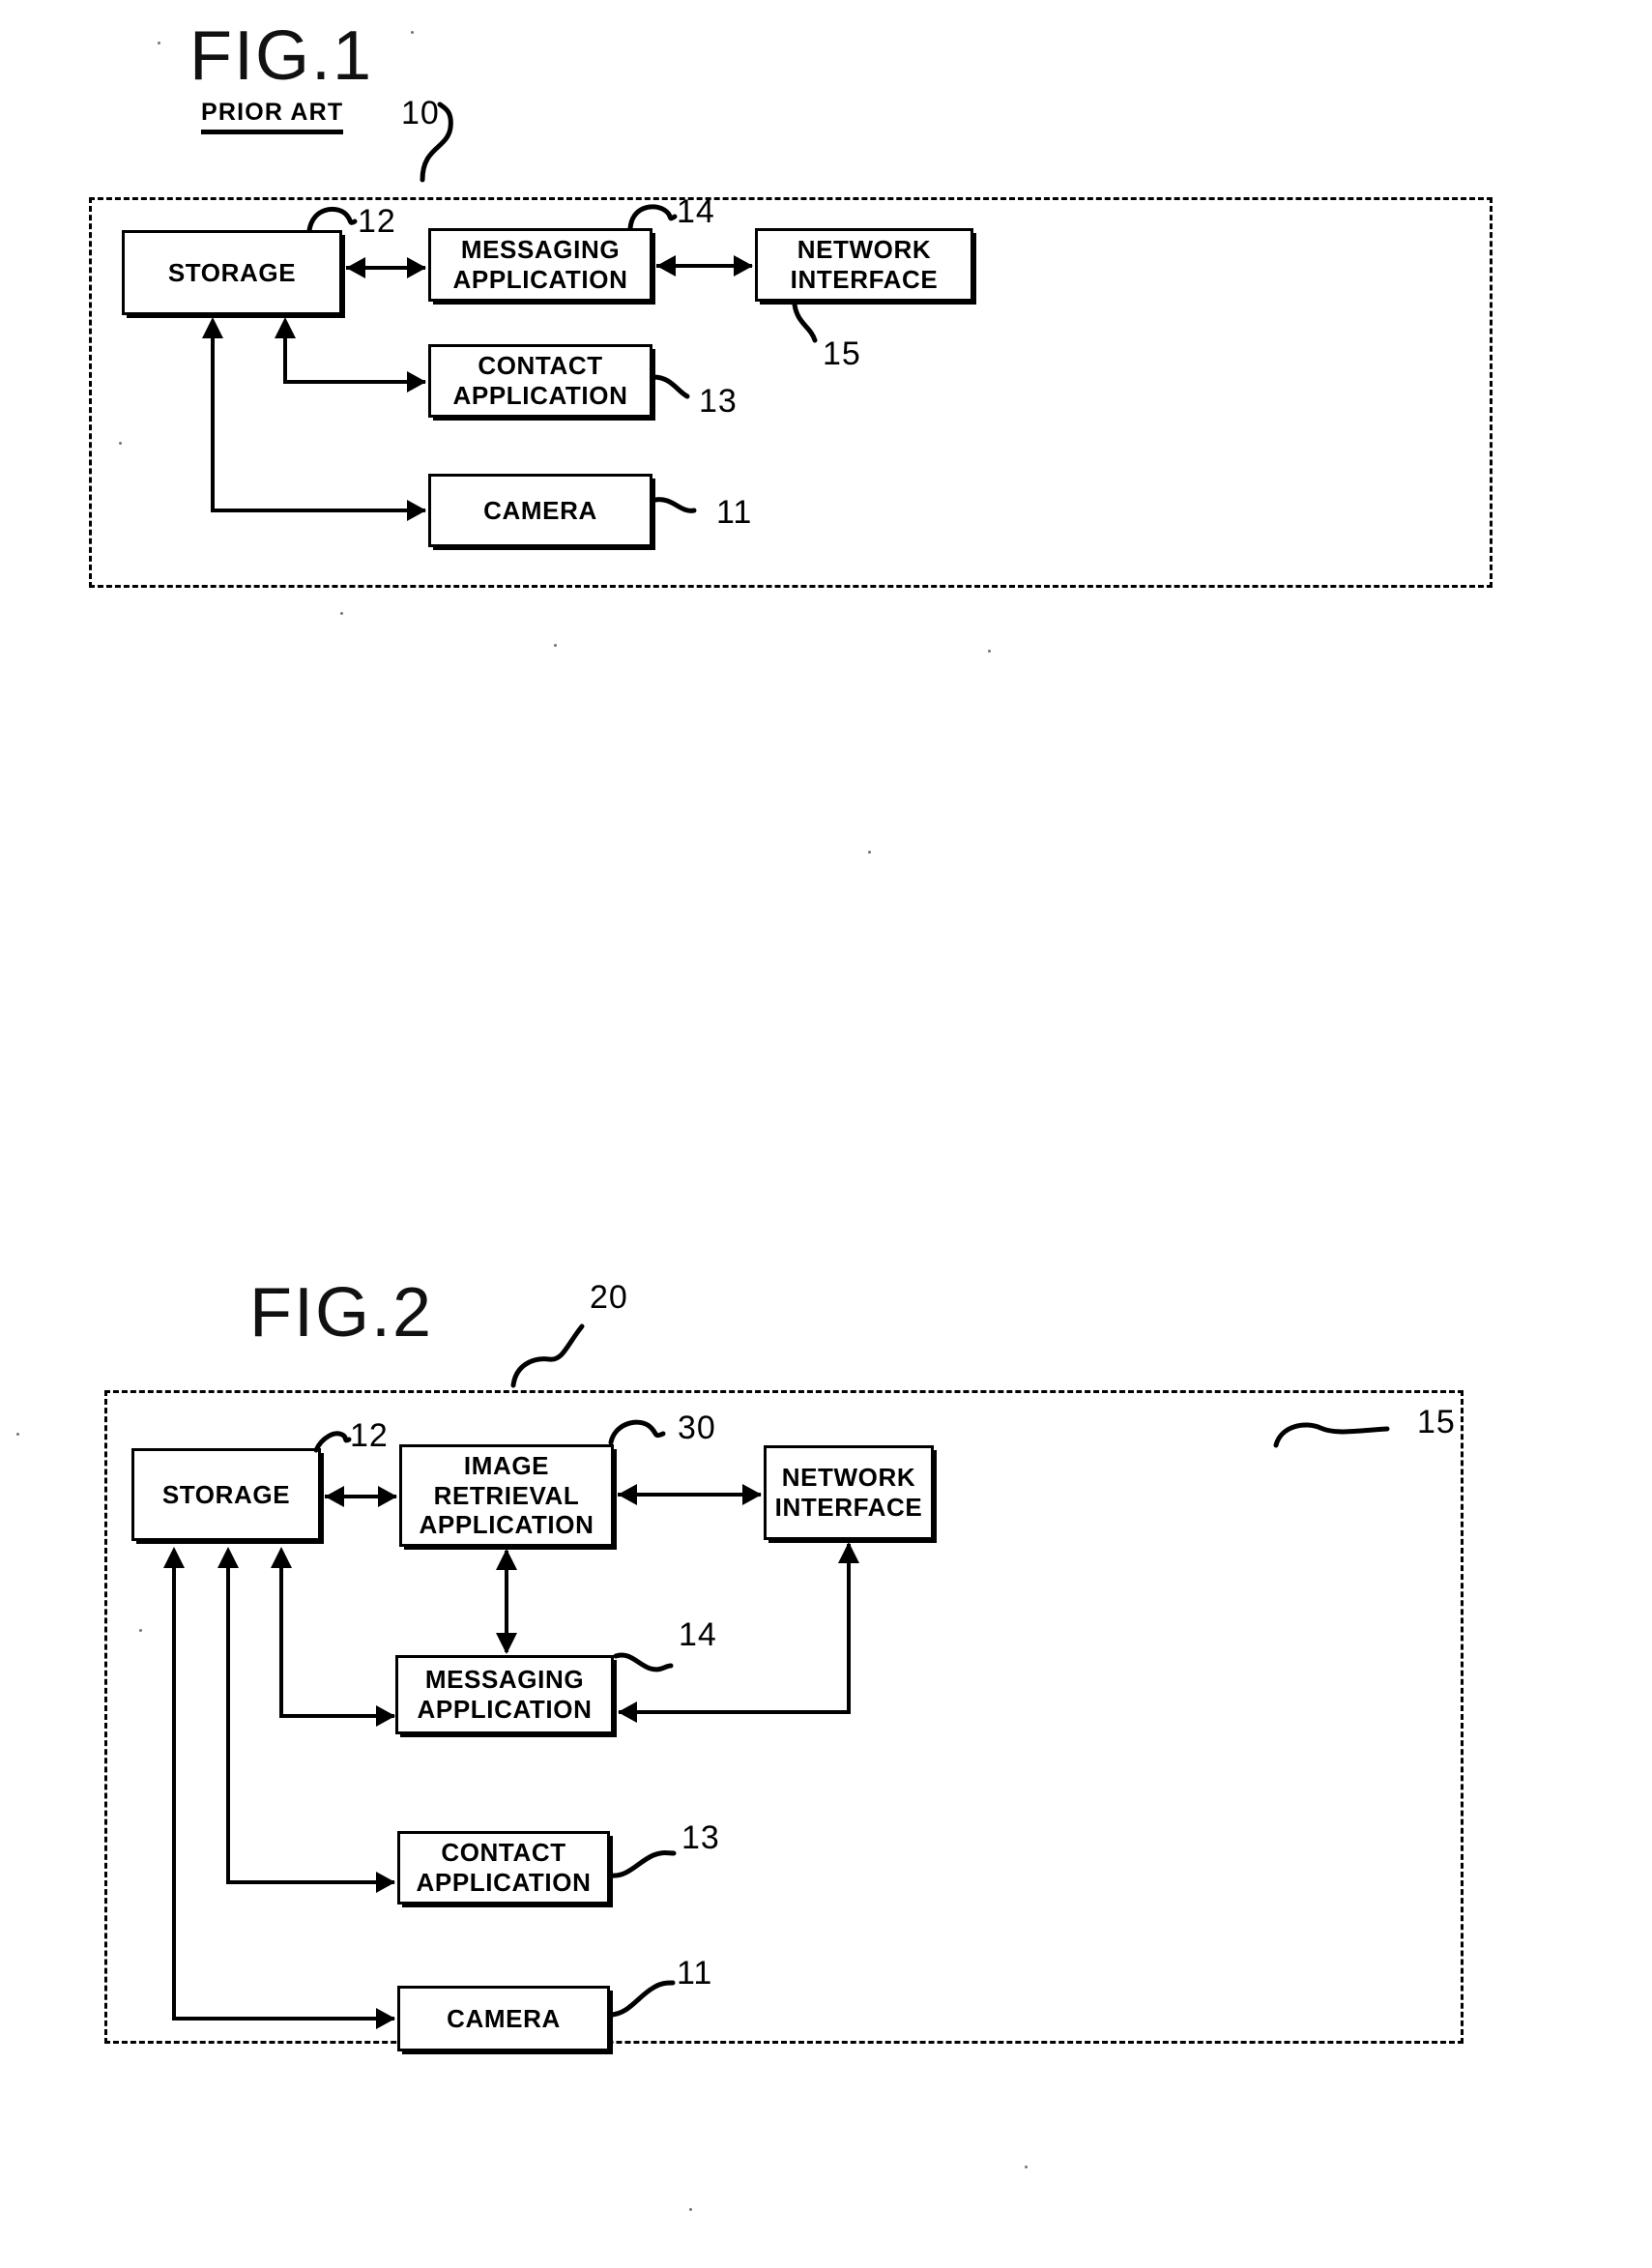 The image size is (1652, 2268). What do you see at coordinates (848, 1507) in the screenshot?
I see `fig2-network-label-line2: INTERFACE` at bounding box center [848, 1507].